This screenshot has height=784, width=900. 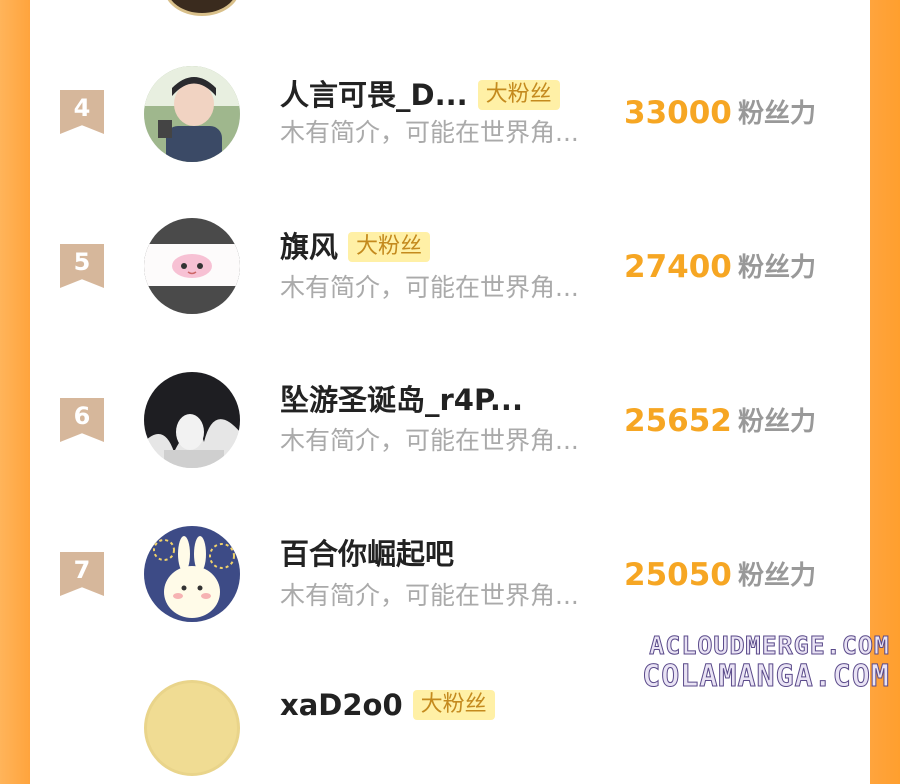 I want to click on avatar-manga-icon, so click(x=192, y=420).